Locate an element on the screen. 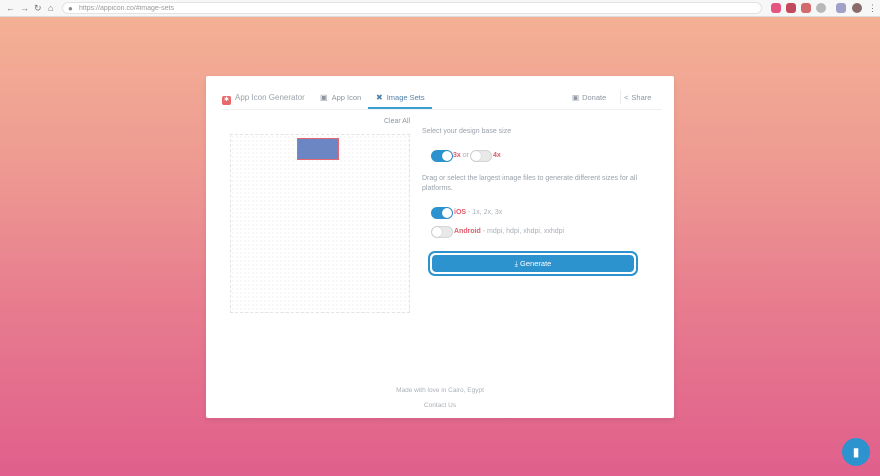  ios-sizes: - 1x, 2x, 3x is located at coordinates (484, 212).